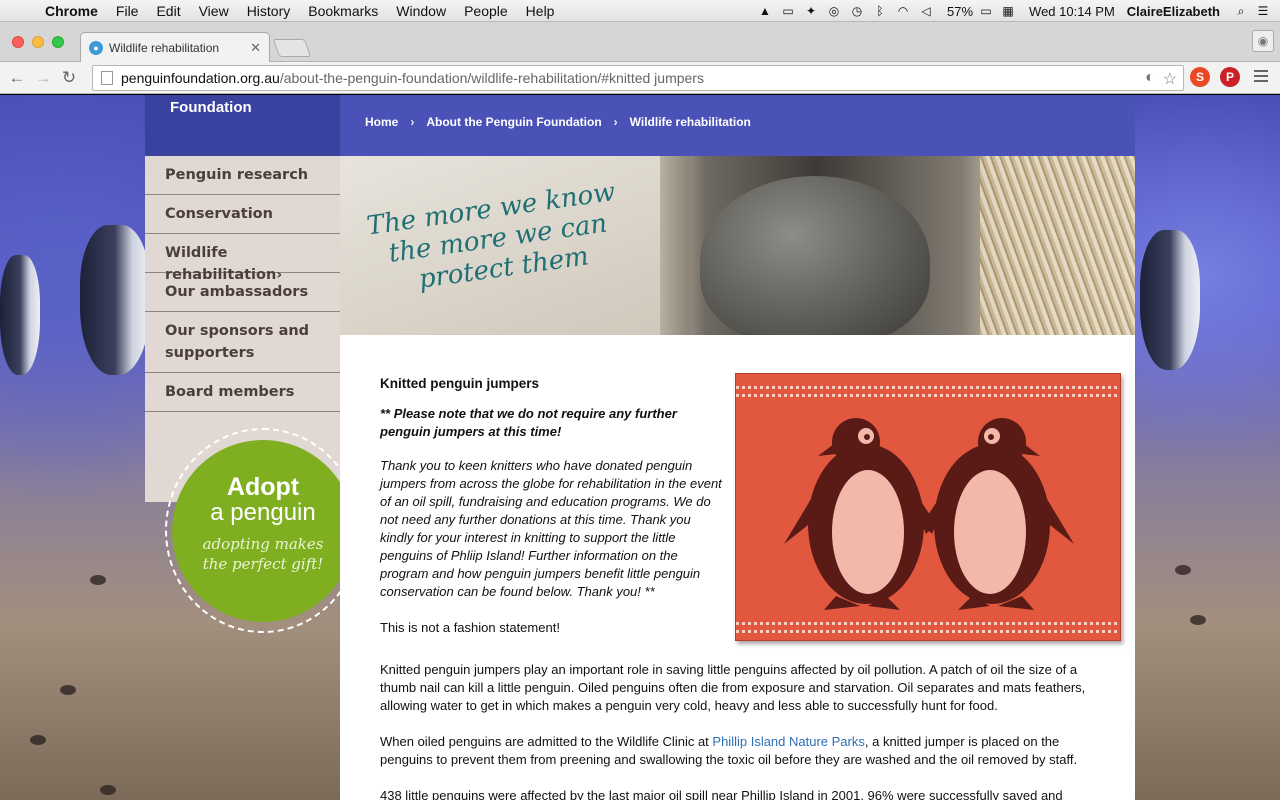 The image size is (1280, 800). Describe the element at coordinates (263, 486) in the screenshot. I see `adopt-title: Adopt` at that location.